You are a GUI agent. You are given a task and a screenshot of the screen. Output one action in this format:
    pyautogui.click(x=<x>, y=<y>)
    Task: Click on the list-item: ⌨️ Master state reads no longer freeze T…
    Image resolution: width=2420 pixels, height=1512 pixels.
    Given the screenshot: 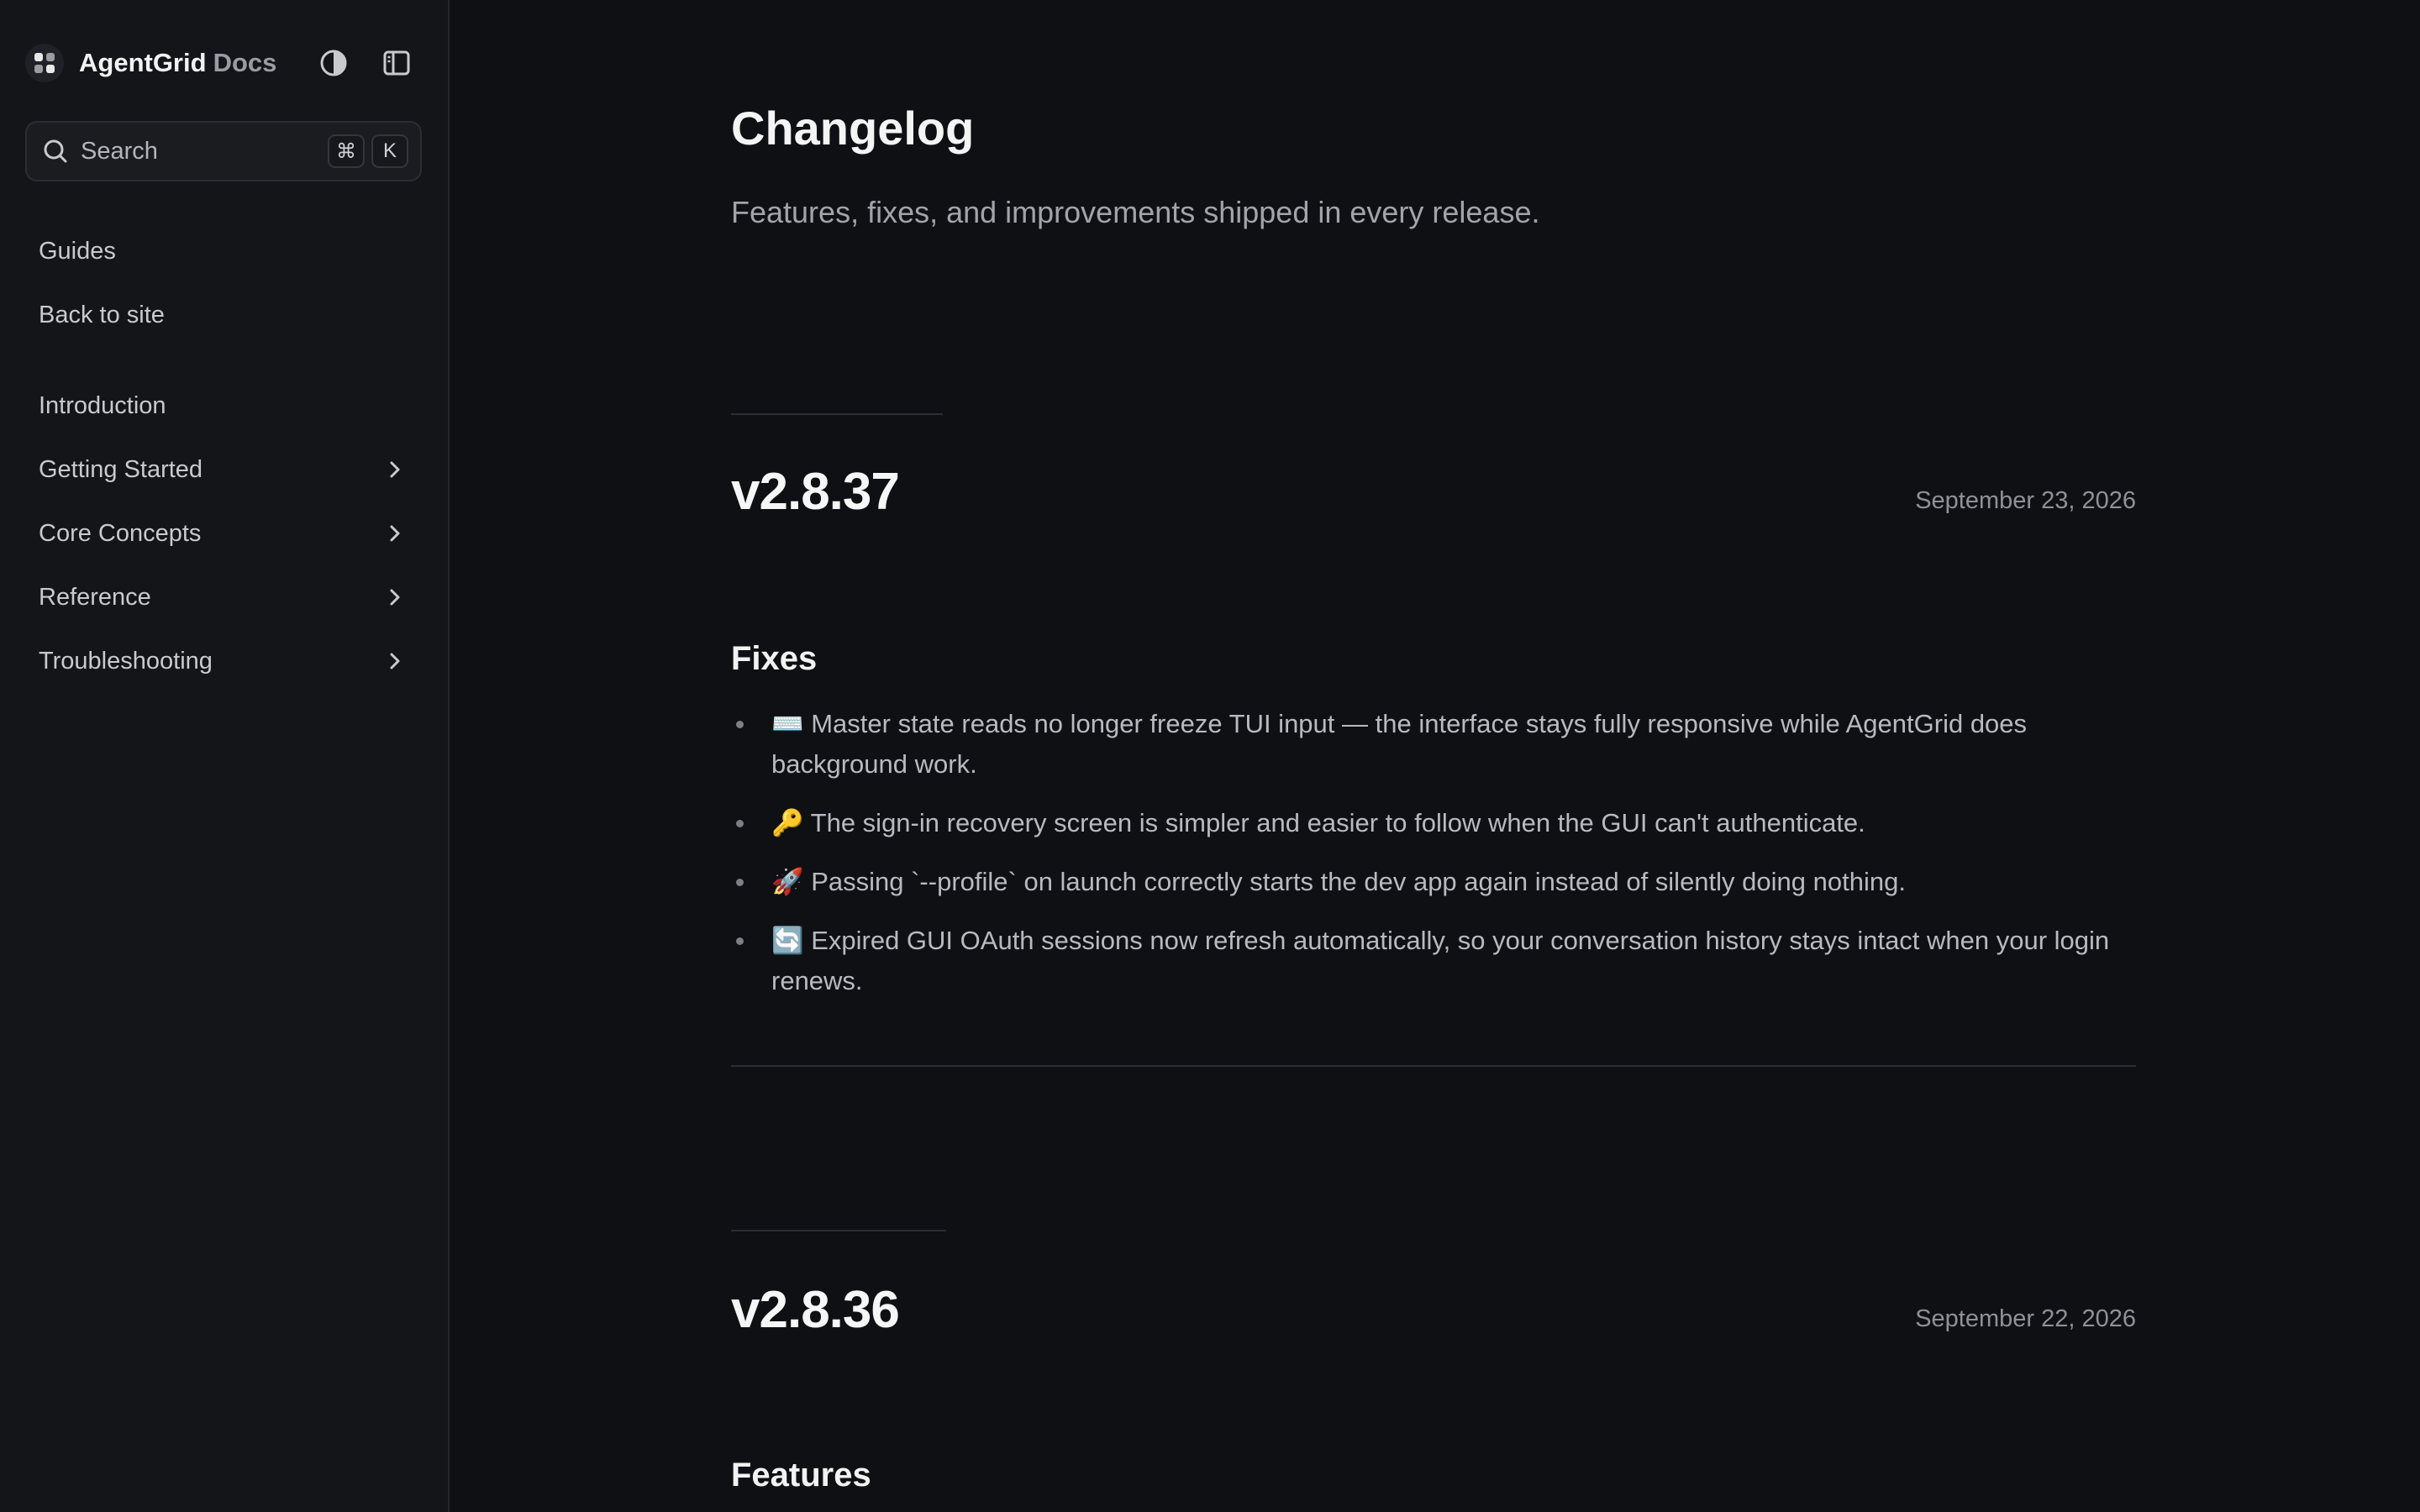 What is the action you would take?
    pyautogui.click(x=1434, y=744)
    